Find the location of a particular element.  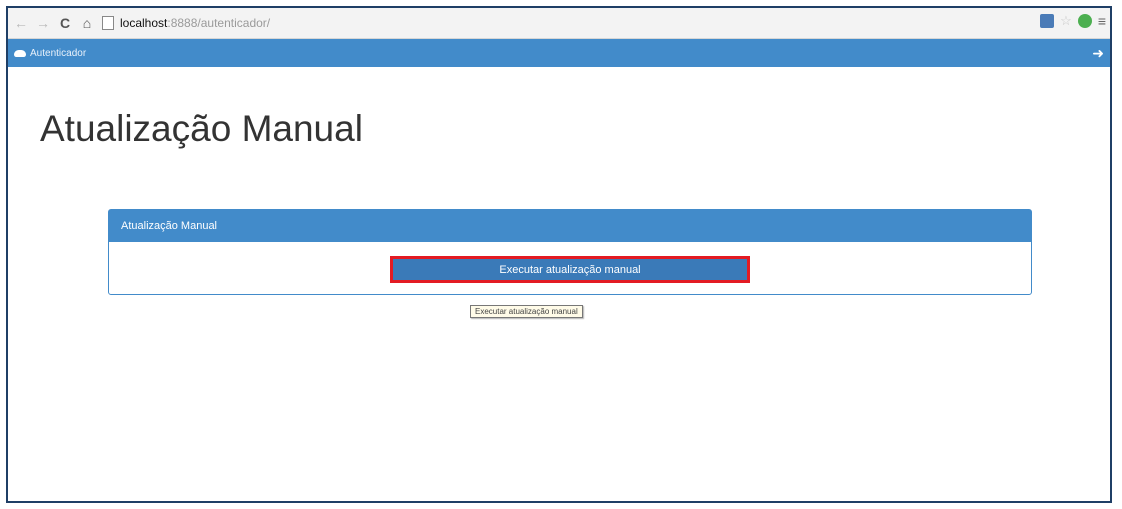

browser-extensions: ☆ ≡ is located at coordinates (1073, 21).